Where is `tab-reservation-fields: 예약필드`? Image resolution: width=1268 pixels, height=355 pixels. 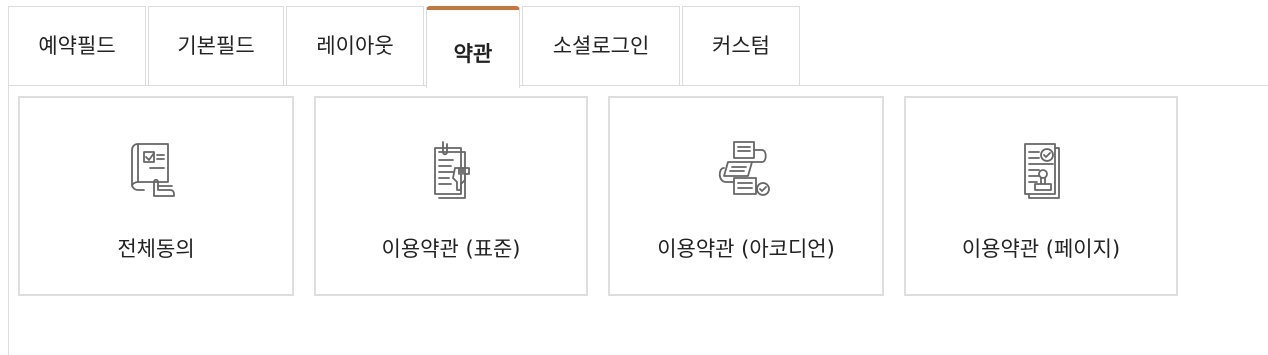
tab-reservation-fields: 예약필드 is located at coordinates (77, 46).